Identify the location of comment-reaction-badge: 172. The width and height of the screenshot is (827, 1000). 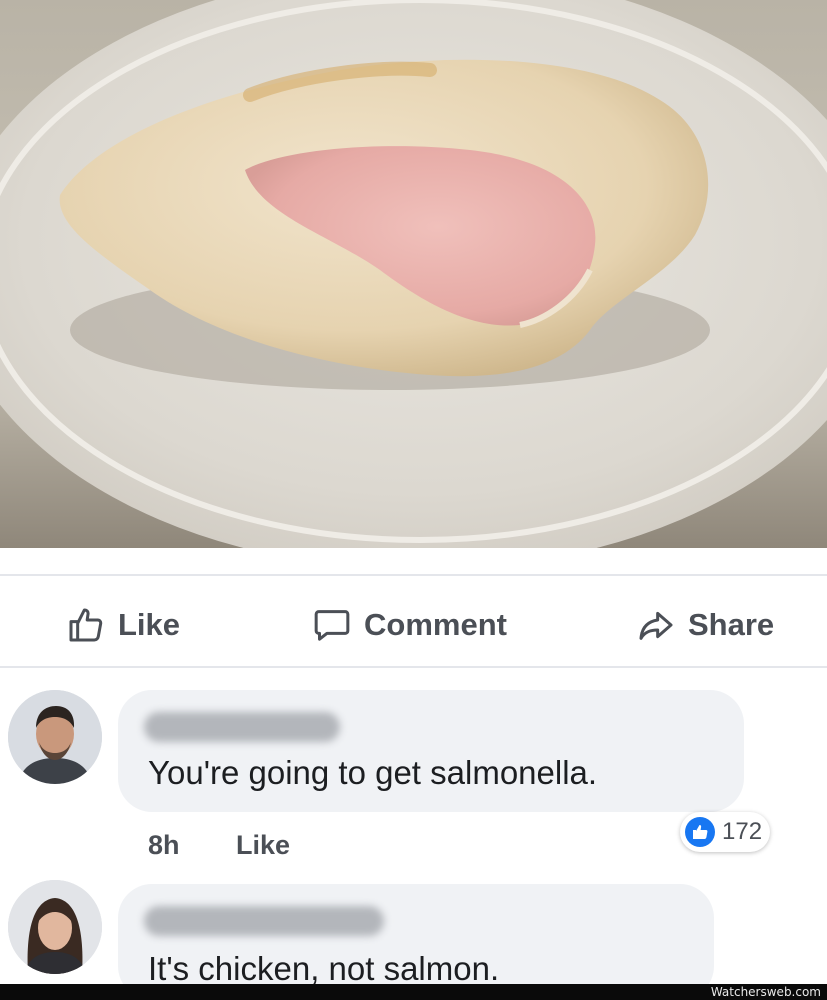
(725, 832).